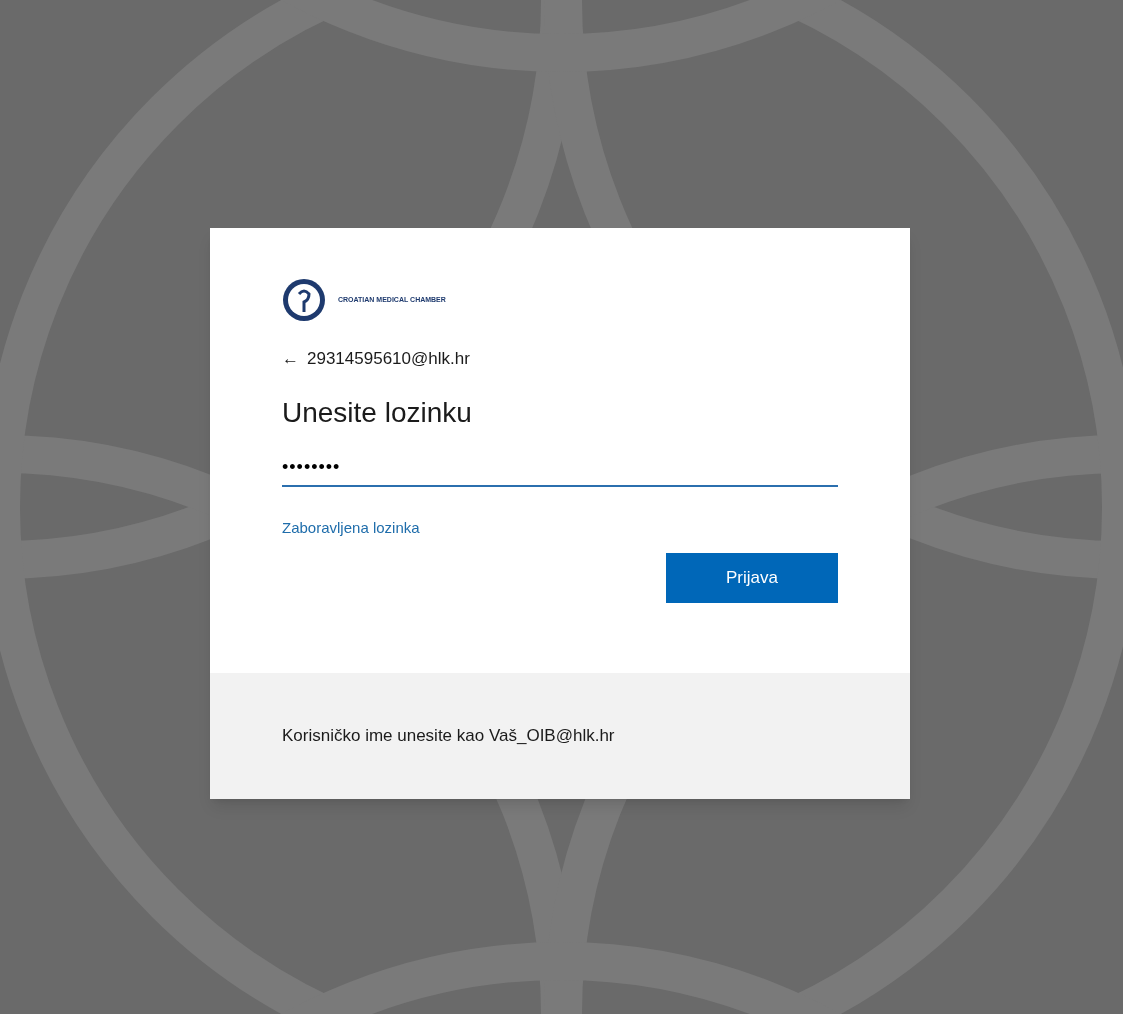 The height and width of the screenshot is (1014, 1123). I want to click on page-title: Unesite lozinku, so click(377, 412).